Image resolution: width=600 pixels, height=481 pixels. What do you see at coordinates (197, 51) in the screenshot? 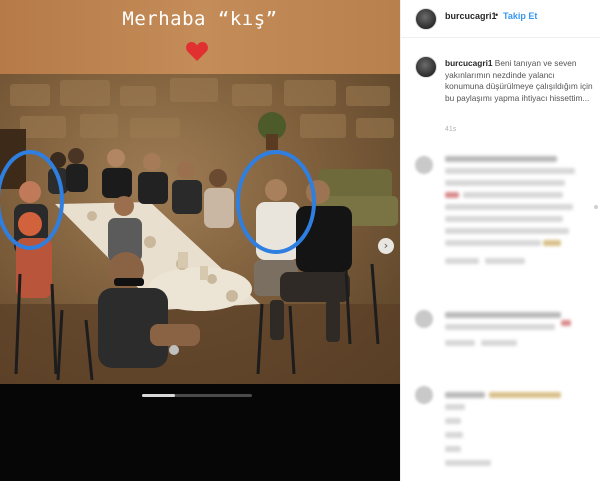
I see `heart-icon` at bounding box center [197, 51].